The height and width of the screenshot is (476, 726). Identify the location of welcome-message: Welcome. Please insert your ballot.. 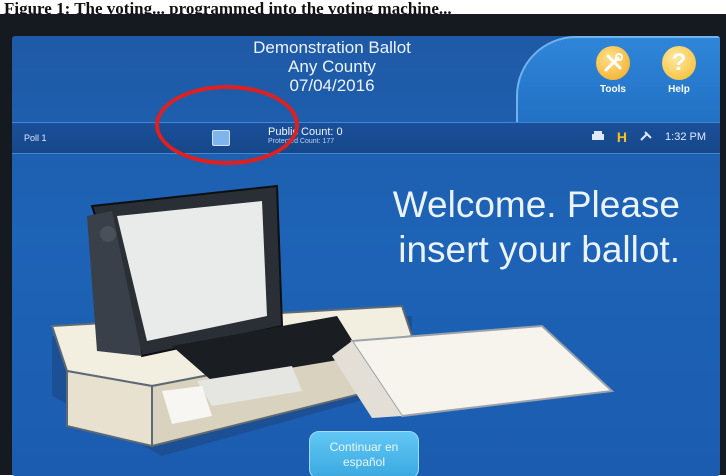
(510, 227).